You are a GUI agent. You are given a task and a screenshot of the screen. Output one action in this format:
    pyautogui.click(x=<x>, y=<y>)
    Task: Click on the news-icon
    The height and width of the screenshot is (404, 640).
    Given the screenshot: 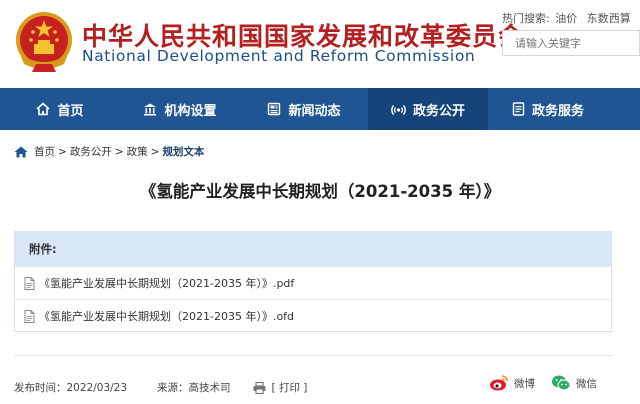 What is the action you would take?
    pyautogui.click(x=274, y=109)
    